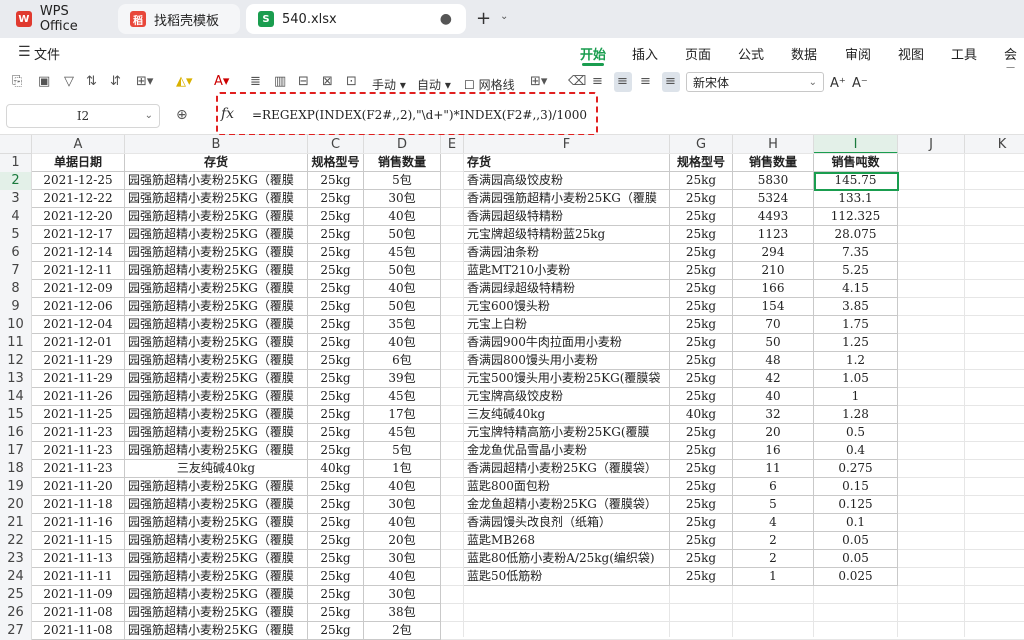 The height and width of the screenshot is (640, 1024). What do you see at coordinates (184, 81) in the screenshot?
I see `fill-color-icon: ◭▾` at bounding box center [184, 81].